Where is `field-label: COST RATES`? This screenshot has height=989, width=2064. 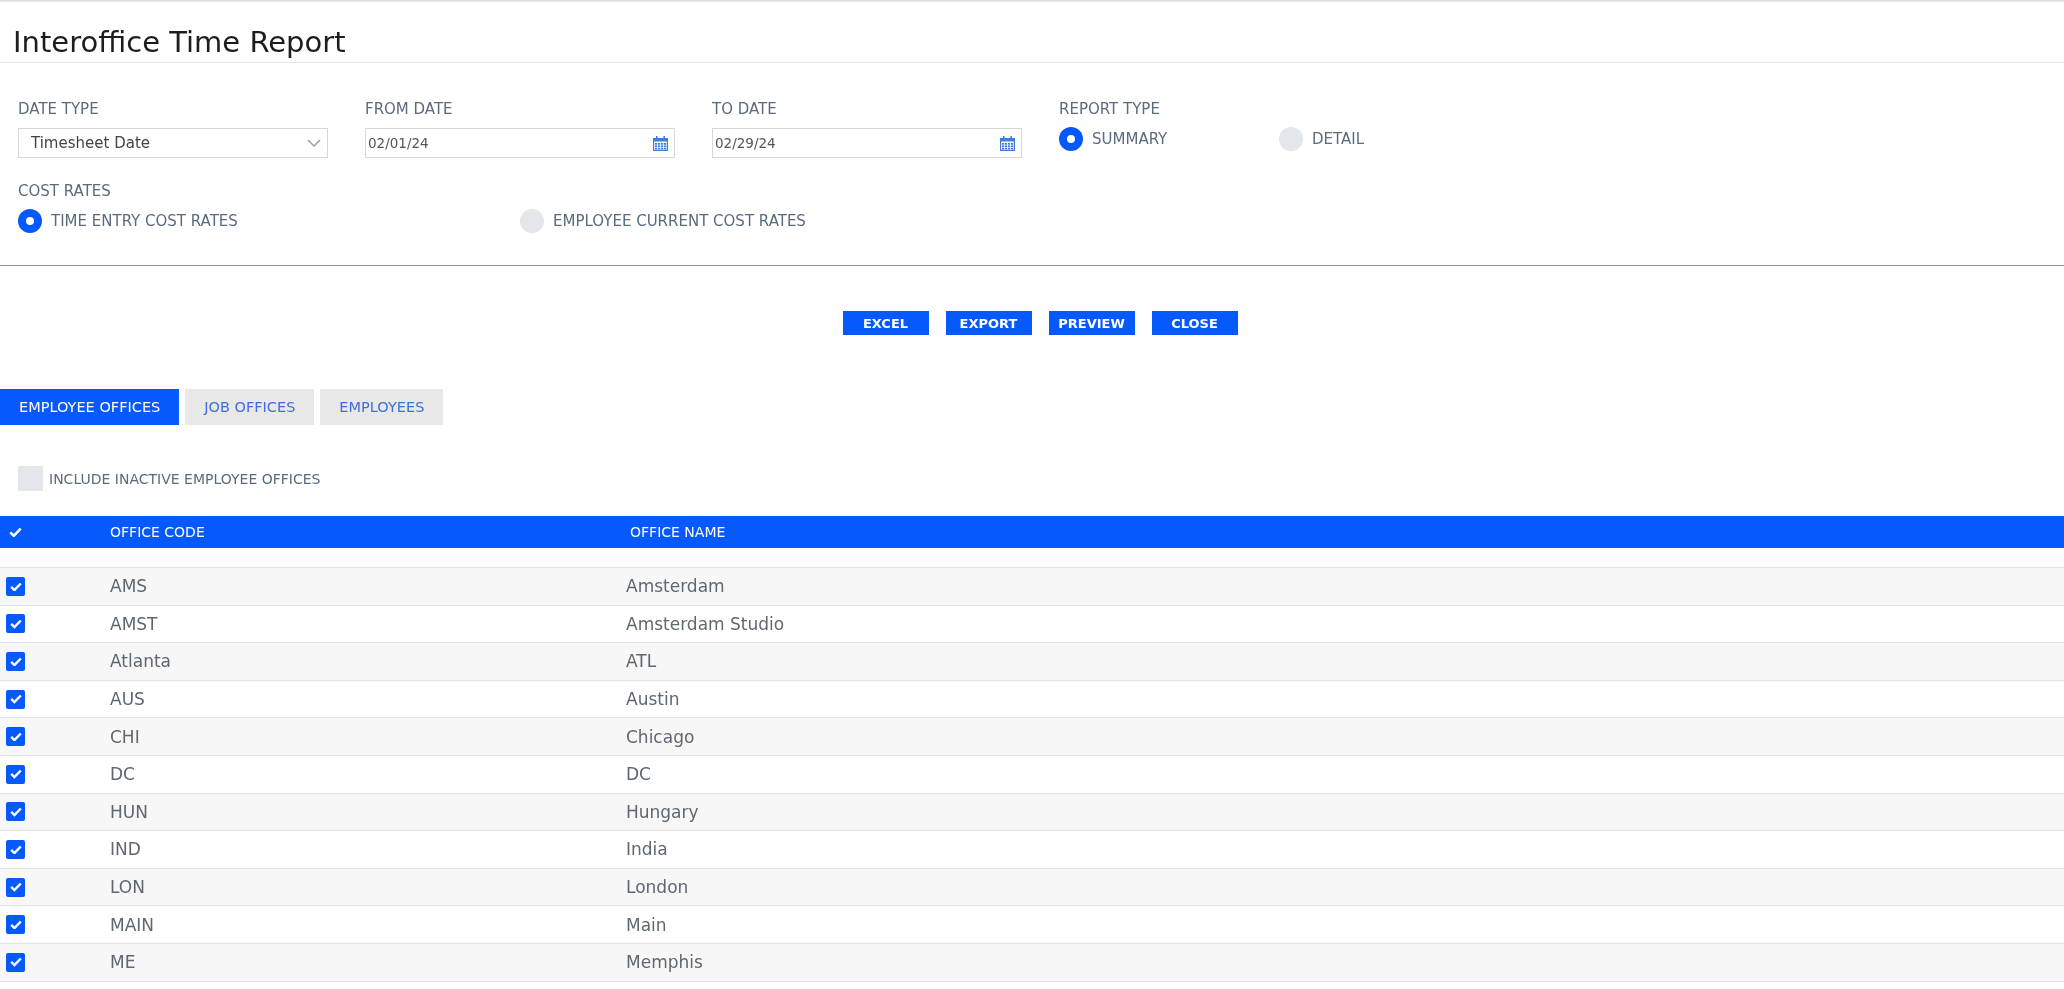
field-label: COST RATES is located at coordinates (64, 191).